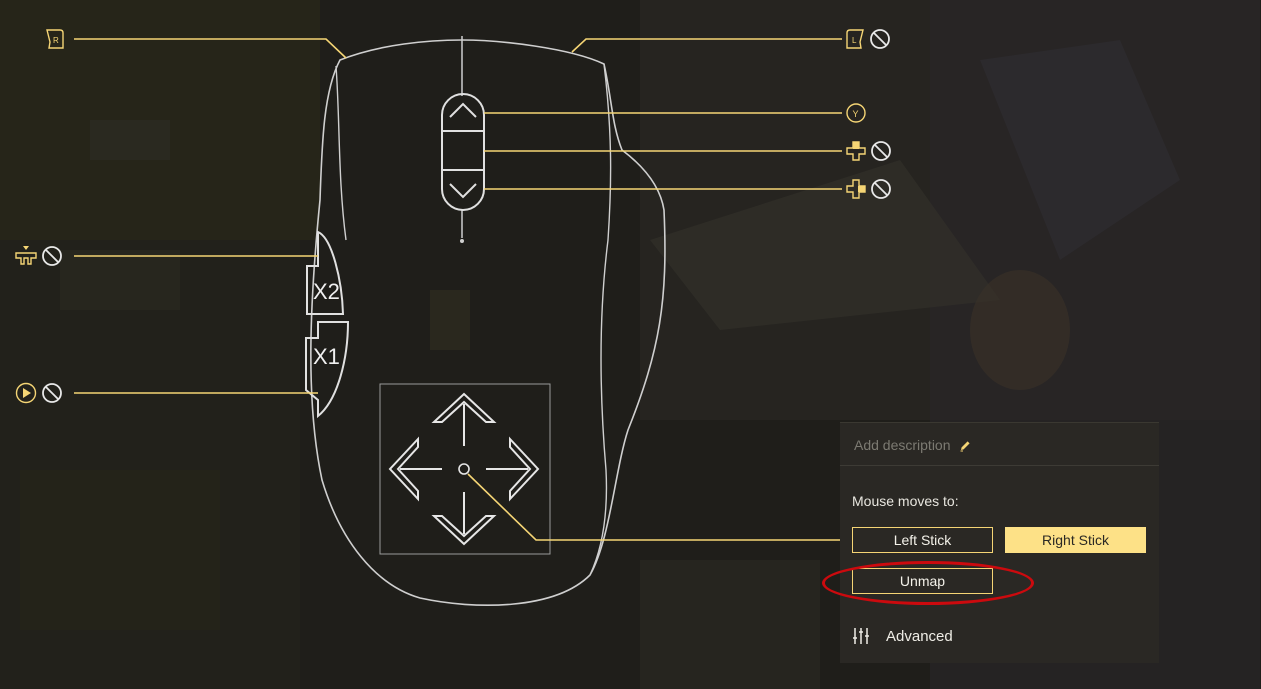  What do you see at coordinates (1075, 540) in the screenshot?
I see `right-stick-button: Right Stick` at bounding box center [1075, 540].